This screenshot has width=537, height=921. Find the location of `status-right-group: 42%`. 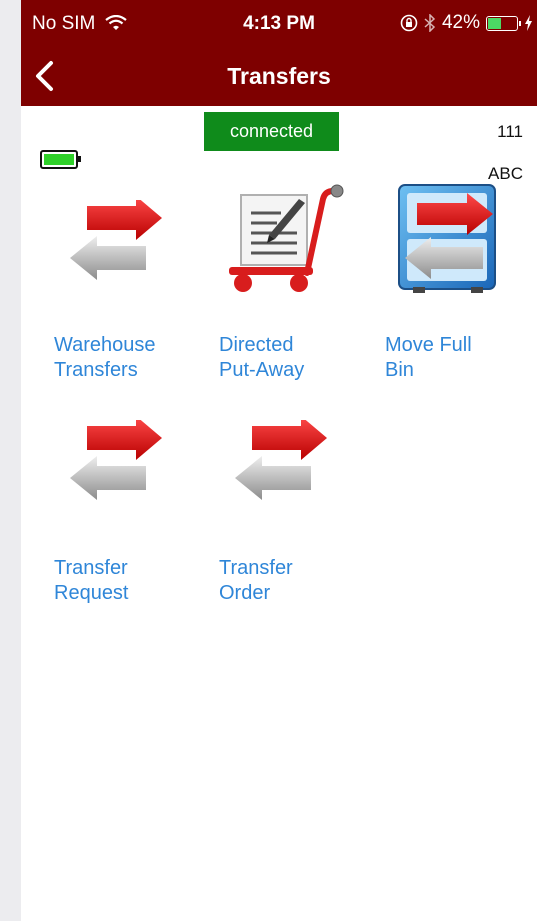

status-right-group: 42% is located at coordinates (466, 23).